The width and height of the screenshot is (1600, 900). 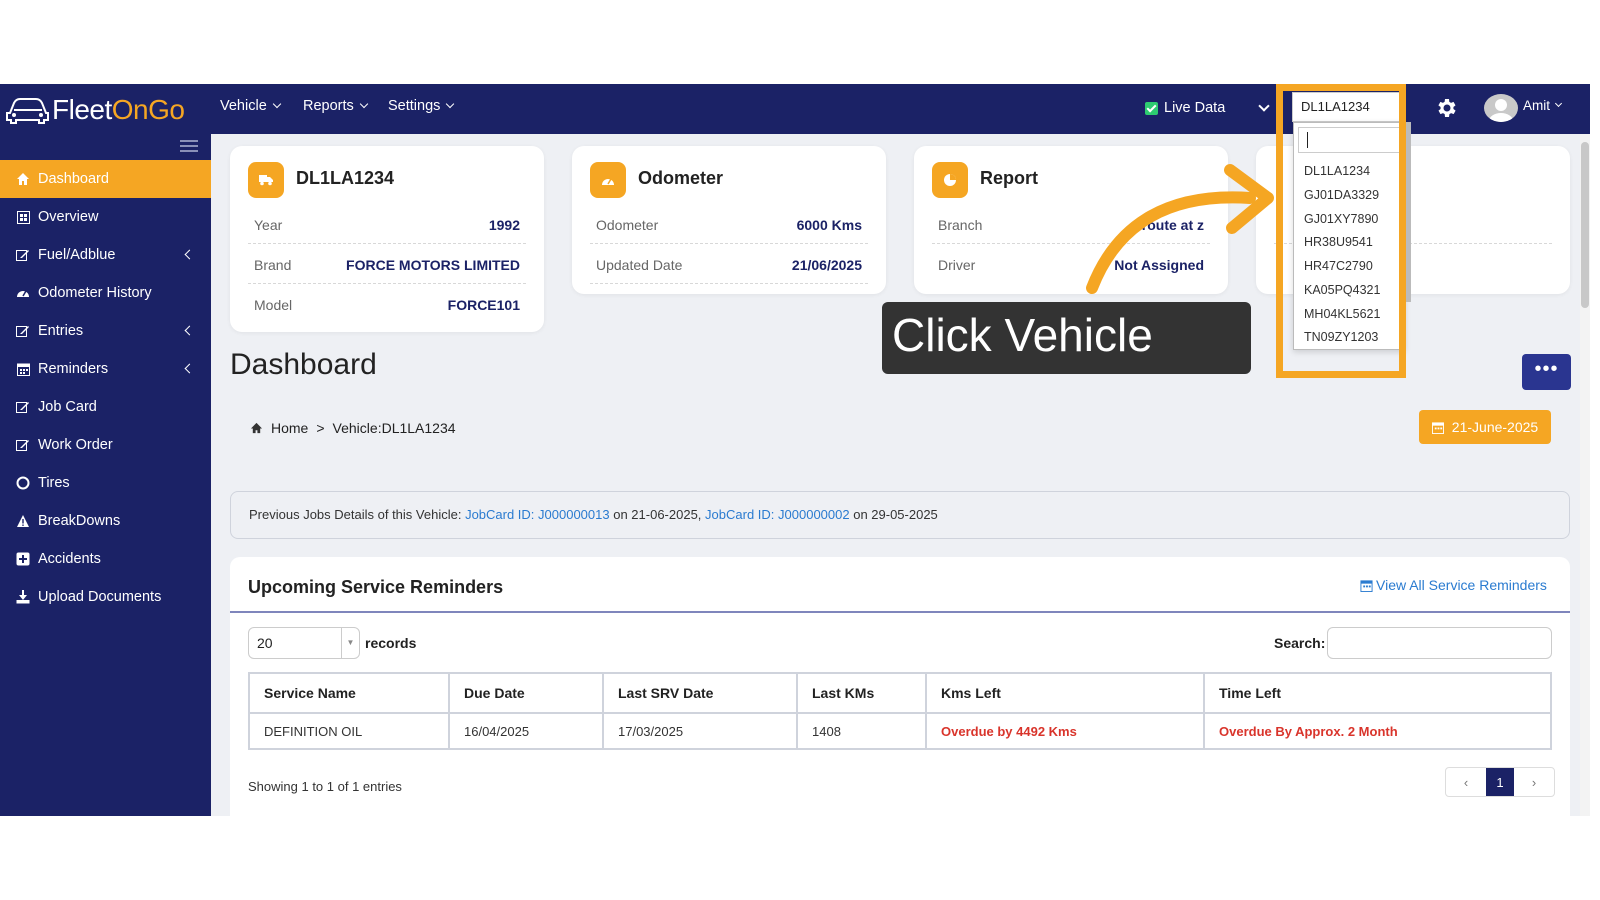 What do you see at coordinates (387, 225) in the screenshot?
I see `vehicle-year-row: Year 1992` at bounding box center [387, 225].